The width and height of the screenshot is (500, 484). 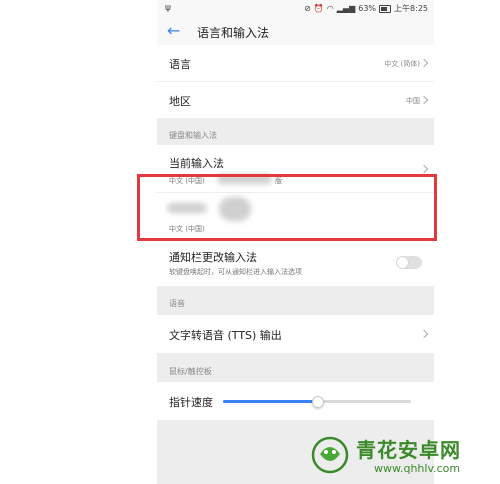 What do you see at coordinates (187, 181) in the screenshot?
I see `current-ime-sub: 中文 (中国)` at bounding box center [187, 181].